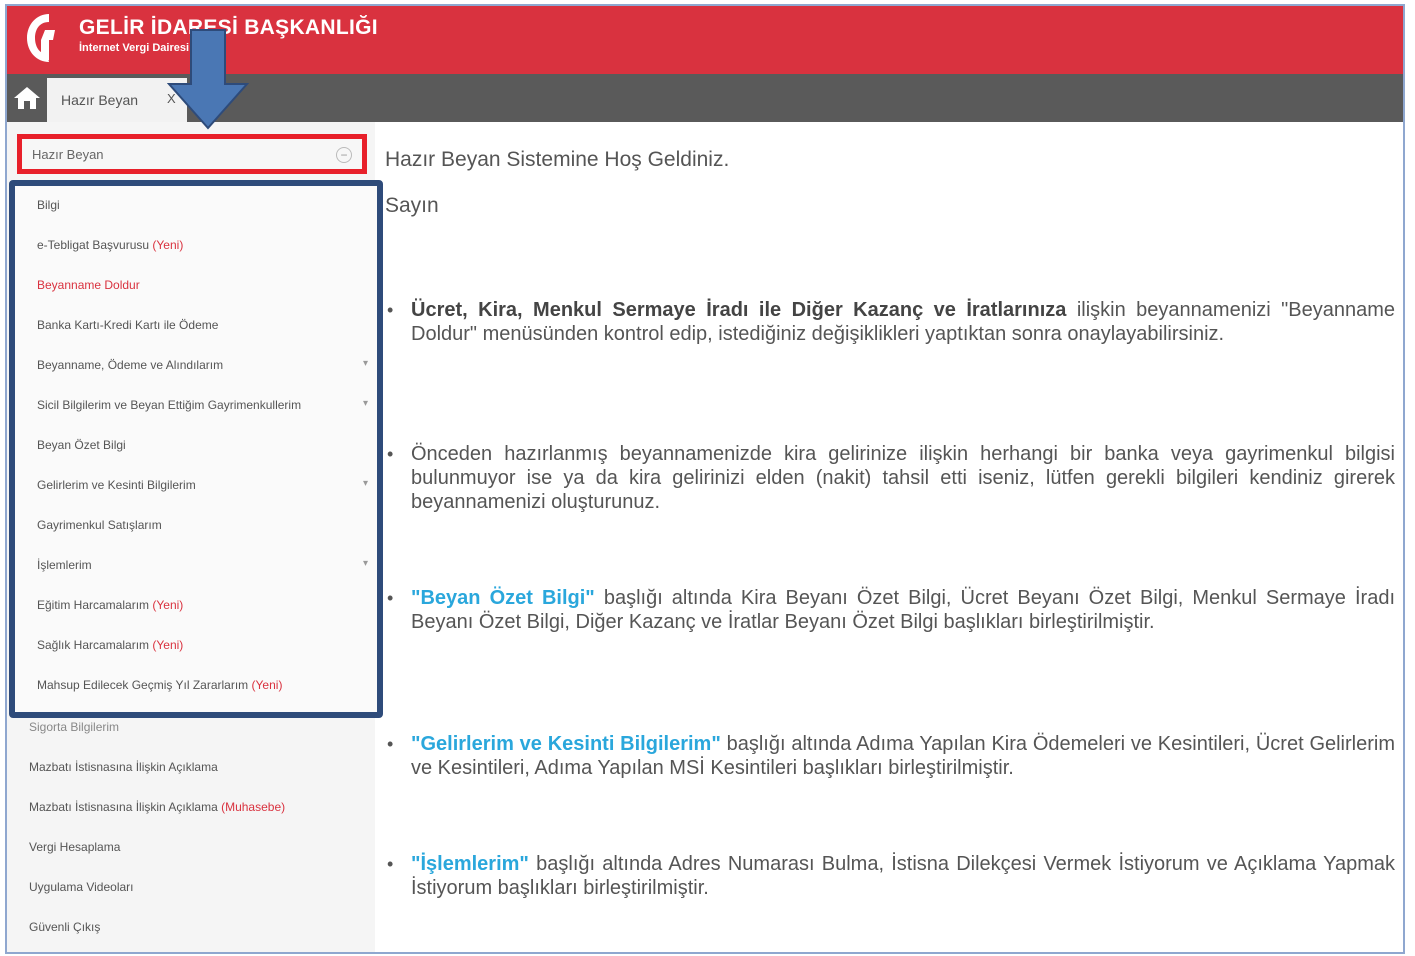 The height and width of the screenshot is (956, 1415). What do you see at coordinates (344, 155) in the screenshot?
I see `collapse-icon: −` at bounding box center [344, 155].